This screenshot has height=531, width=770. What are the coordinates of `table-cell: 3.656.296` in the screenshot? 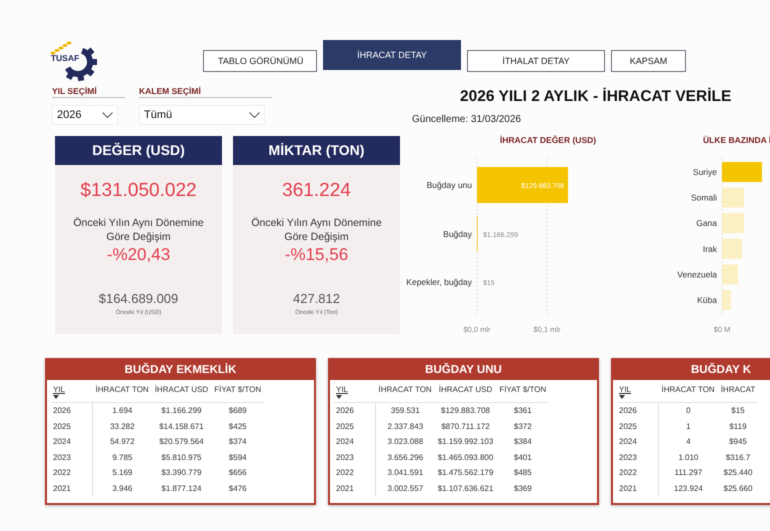 It's located at (405, 457).